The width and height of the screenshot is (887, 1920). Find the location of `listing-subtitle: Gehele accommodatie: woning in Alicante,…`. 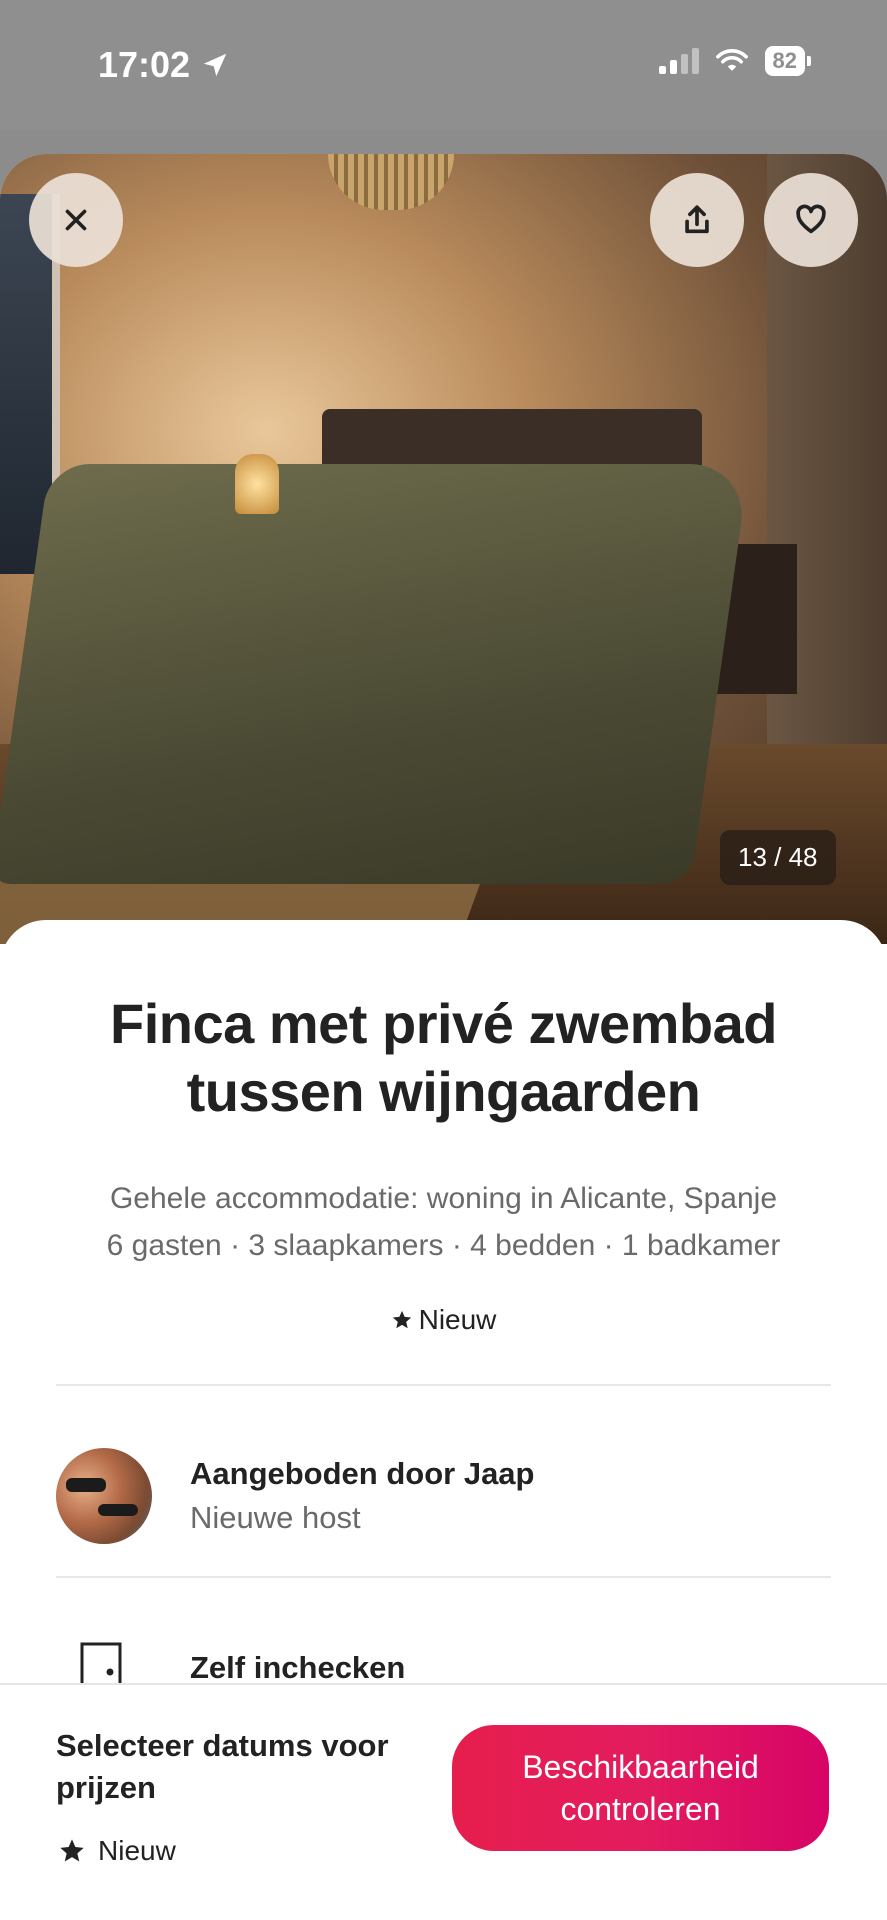

listing-subtitle: Gehele accommodatie: woning in Alicante,… is located at coordinates (443, 1222).